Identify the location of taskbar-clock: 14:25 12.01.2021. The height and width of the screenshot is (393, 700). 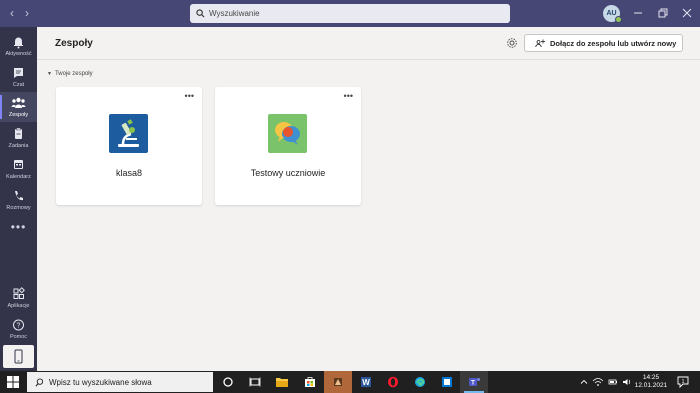
(651, 382).